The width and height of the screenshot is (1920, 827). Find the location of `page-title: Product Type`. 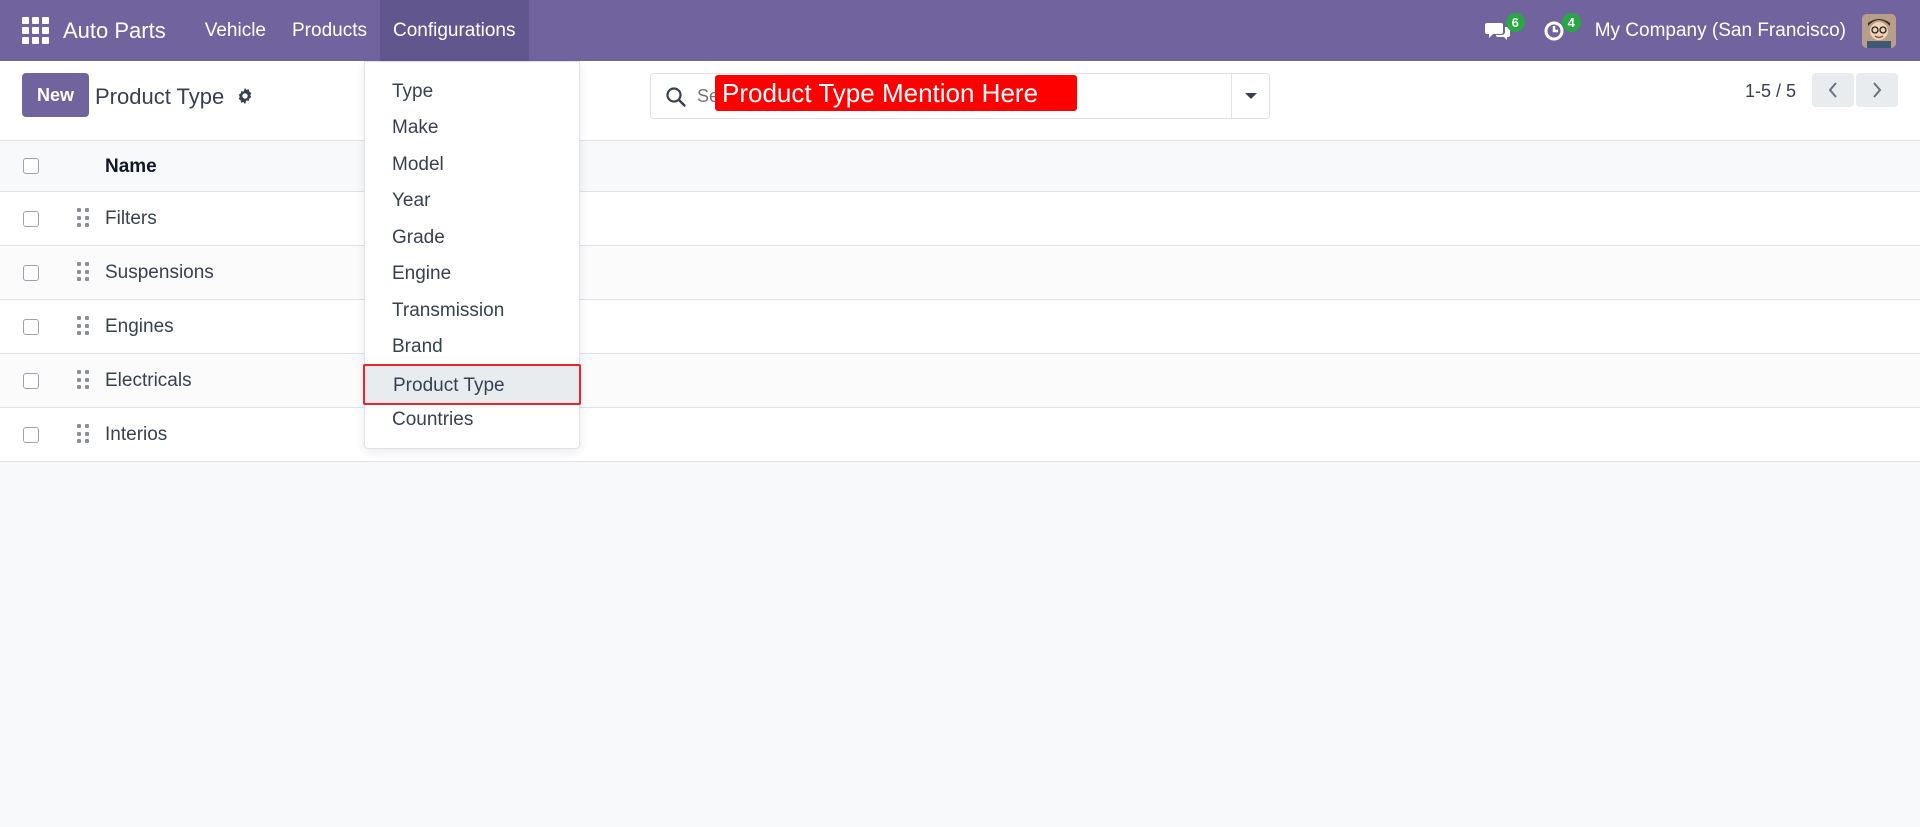

page-title: Product Type is located at coordinates (160, 96).